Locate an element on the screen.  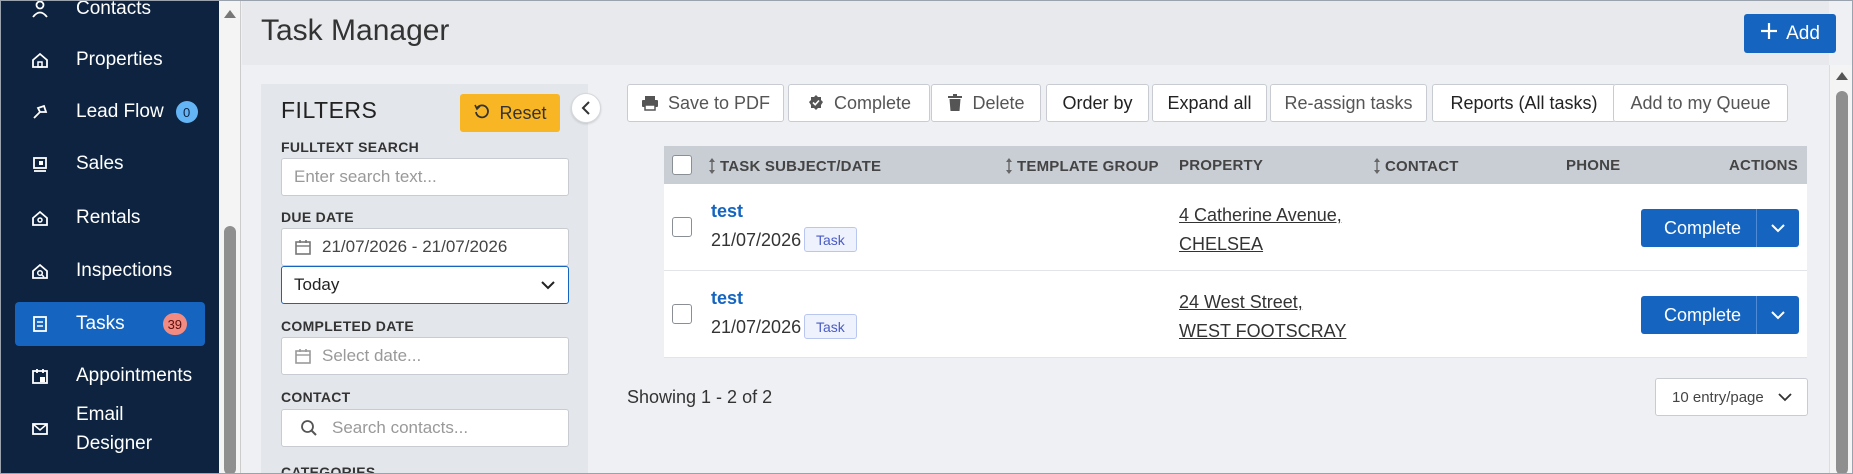
sidebar-item-label: Appointments is located at coordinates (134, 375).